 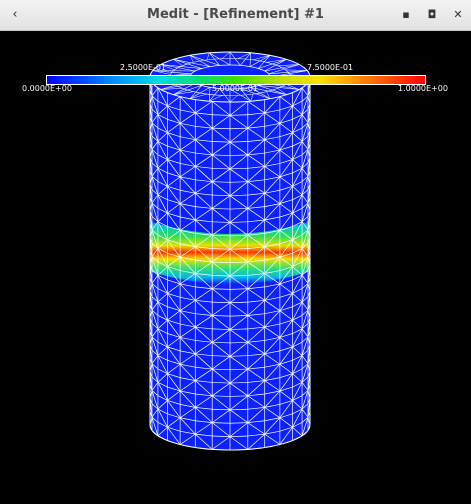 I want to click on close-icon: ✕, so click(x=458, y=15).